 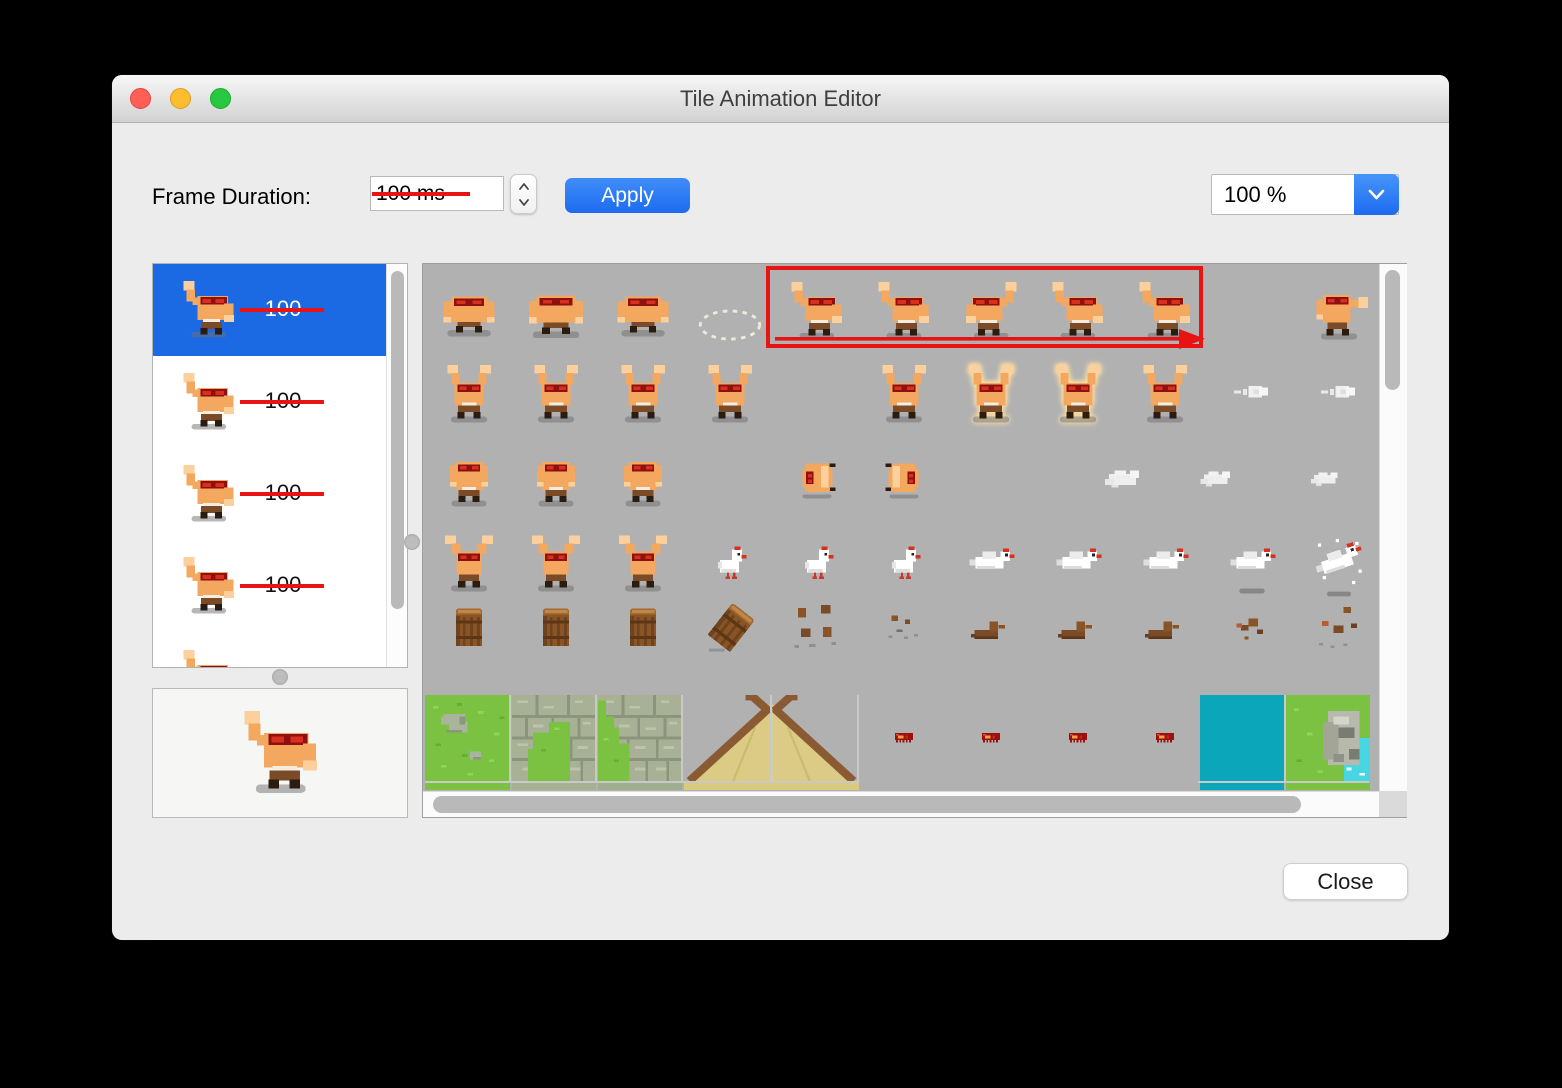 What do you see at coordinates (1345, 881) in the screenshot?
I see `close-button: Close` at bounding box center [1345, 881].